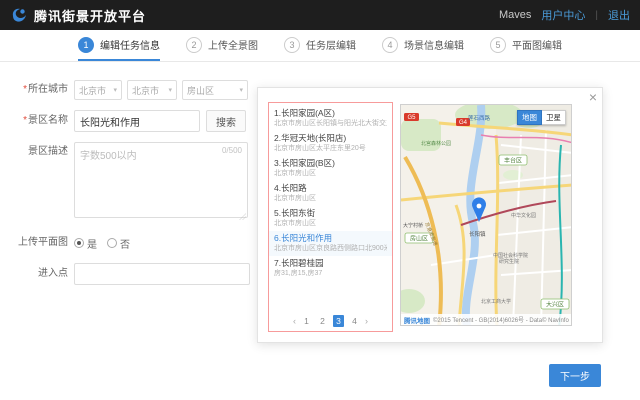 The image size is (640, 400). What do you see at coordinates (137, 121) in the screenshot?
I see `scenic-name-input` at bounding box center [137, 121].